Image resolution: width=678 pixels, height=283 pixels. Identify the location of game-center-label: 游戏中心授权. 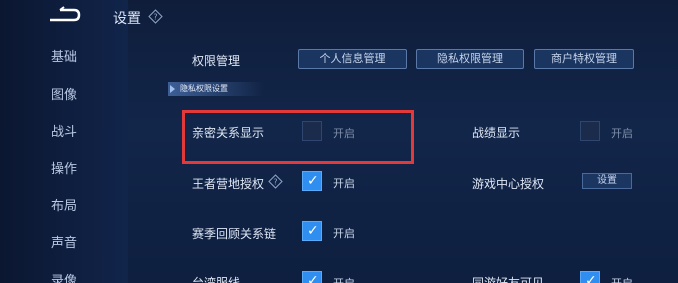
(508, 184).